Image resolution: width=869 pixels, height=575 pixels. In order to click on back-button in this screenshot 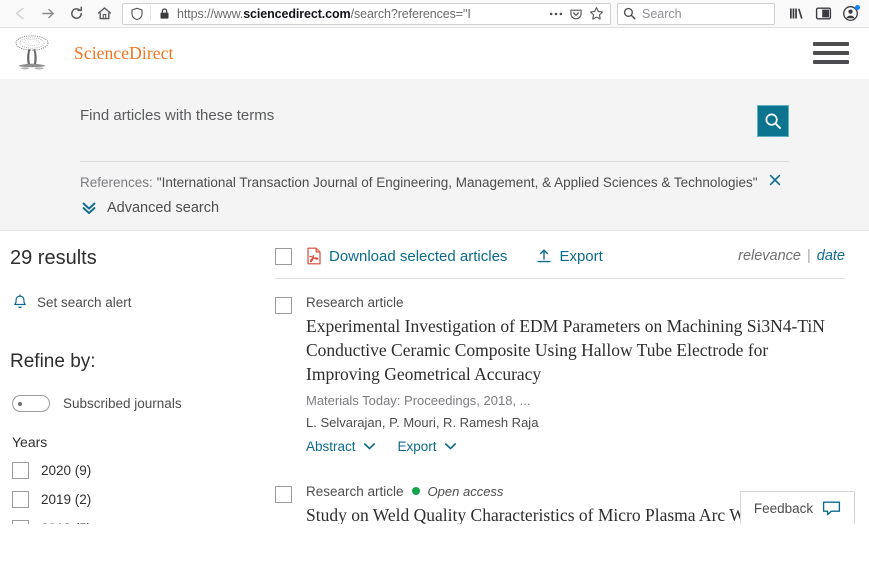, I will do `click(20, 14)`.